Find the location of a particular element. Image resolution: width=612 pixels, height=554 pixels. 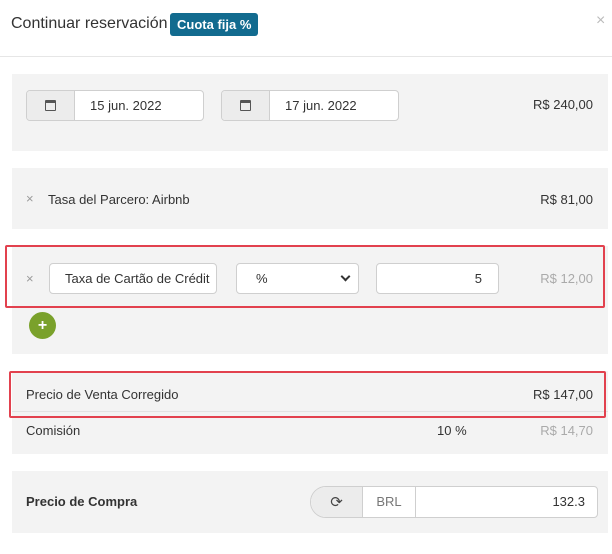

end-calendar-button is located at coordinates (246, 105).